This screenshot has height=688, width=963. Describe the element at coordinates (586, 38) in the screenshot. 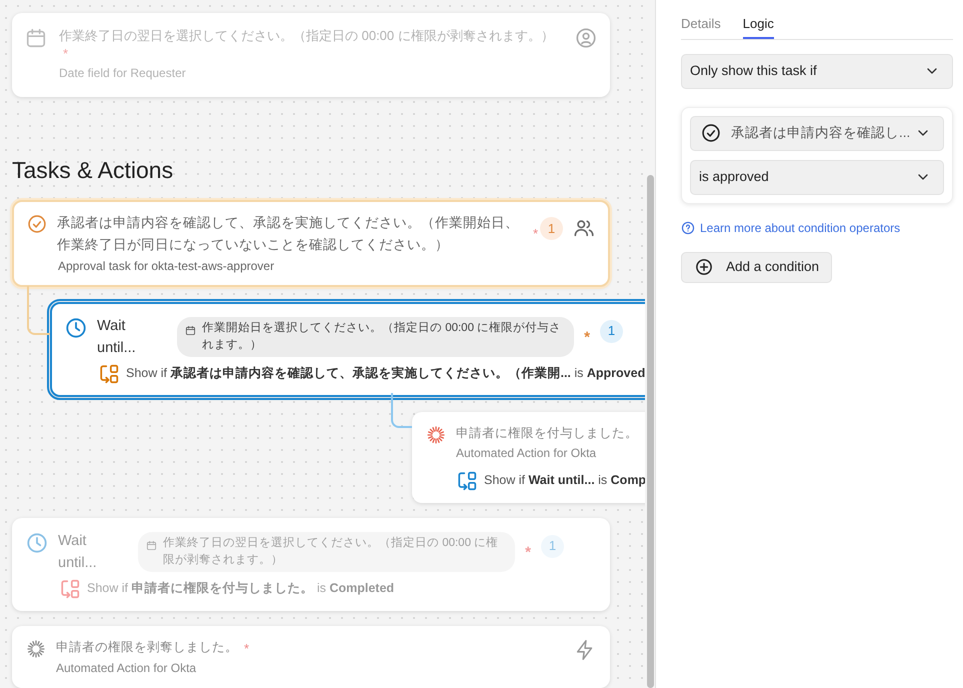

I see `user-circle-icon` at that location.